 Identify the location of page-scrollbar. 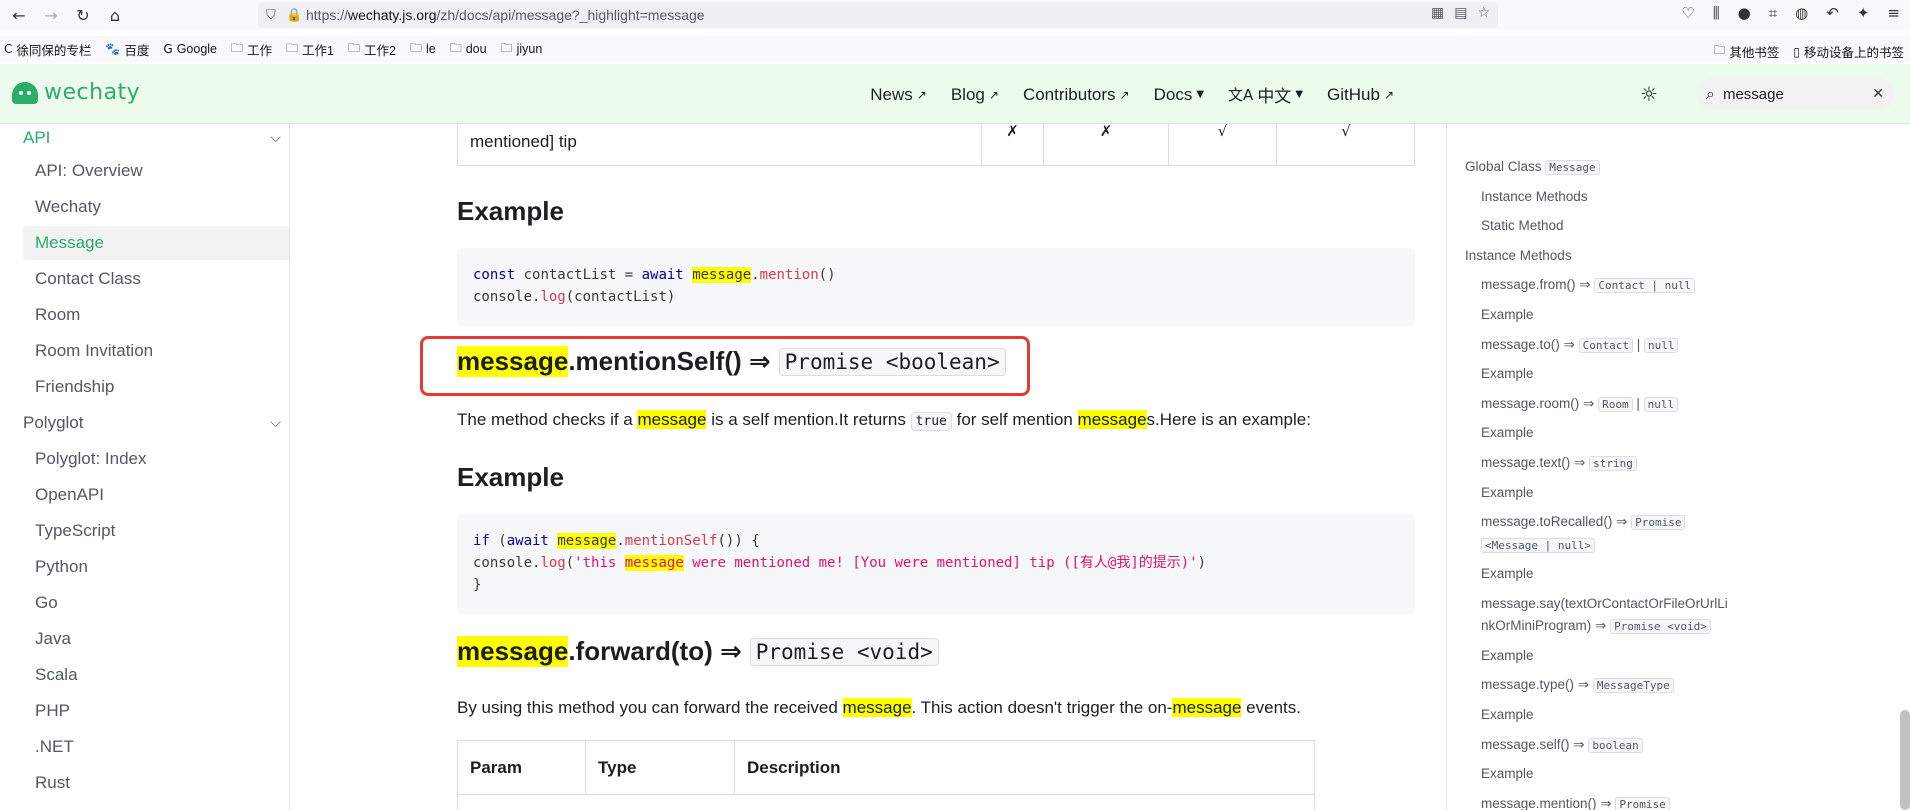
(1905, 760).